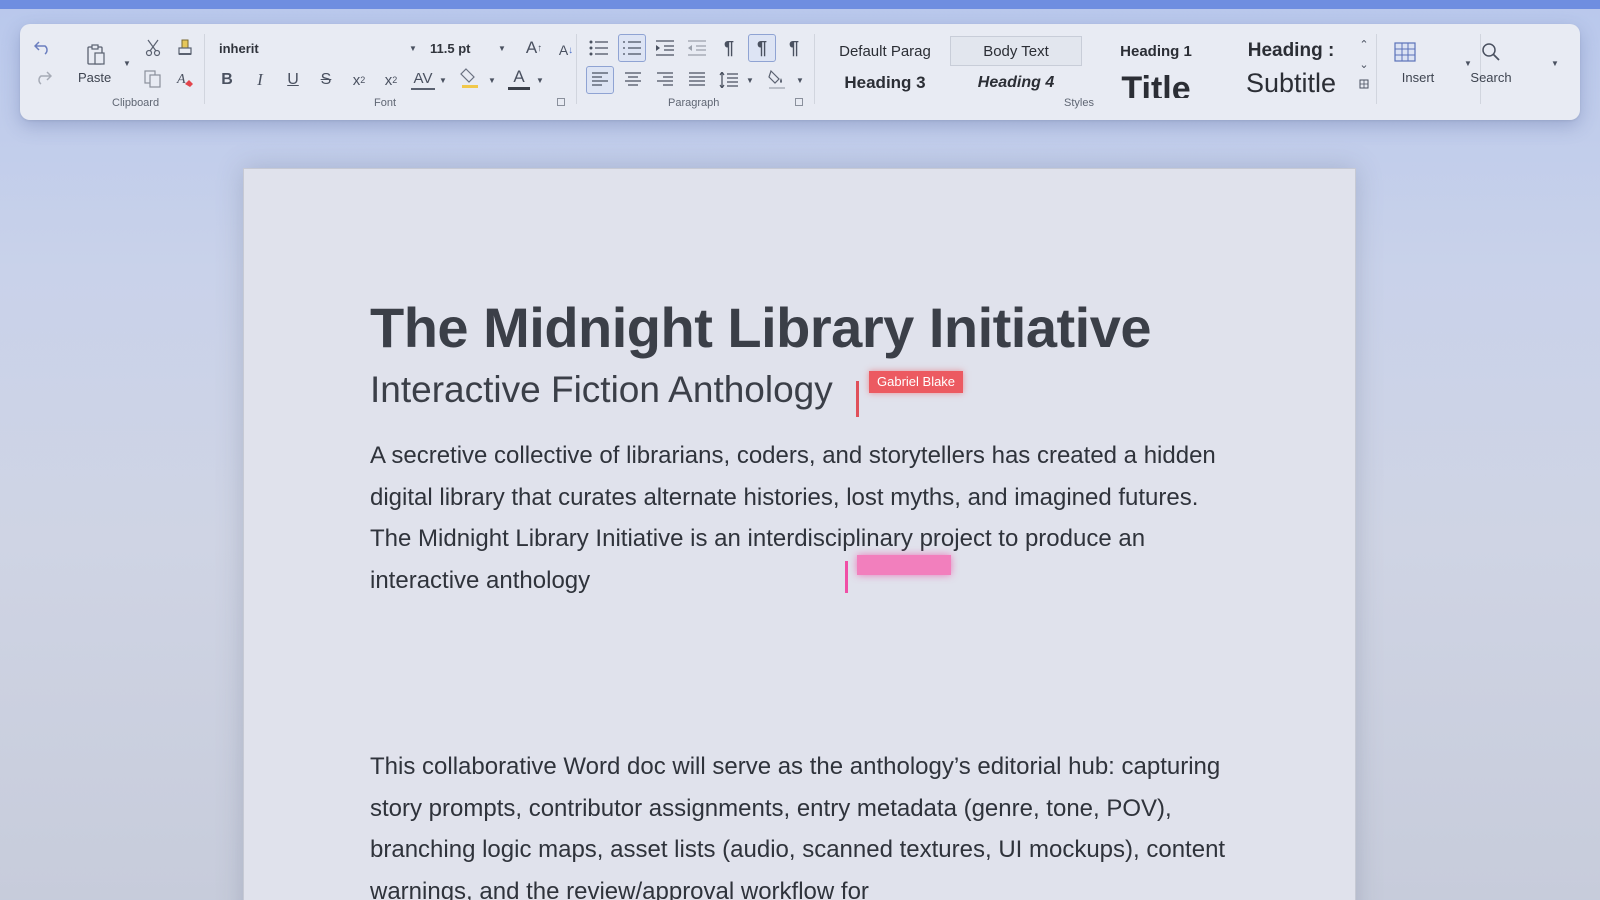  Describe the element at coordinates (43, 47) in the screenshot. I see `undo-icon` at that location.